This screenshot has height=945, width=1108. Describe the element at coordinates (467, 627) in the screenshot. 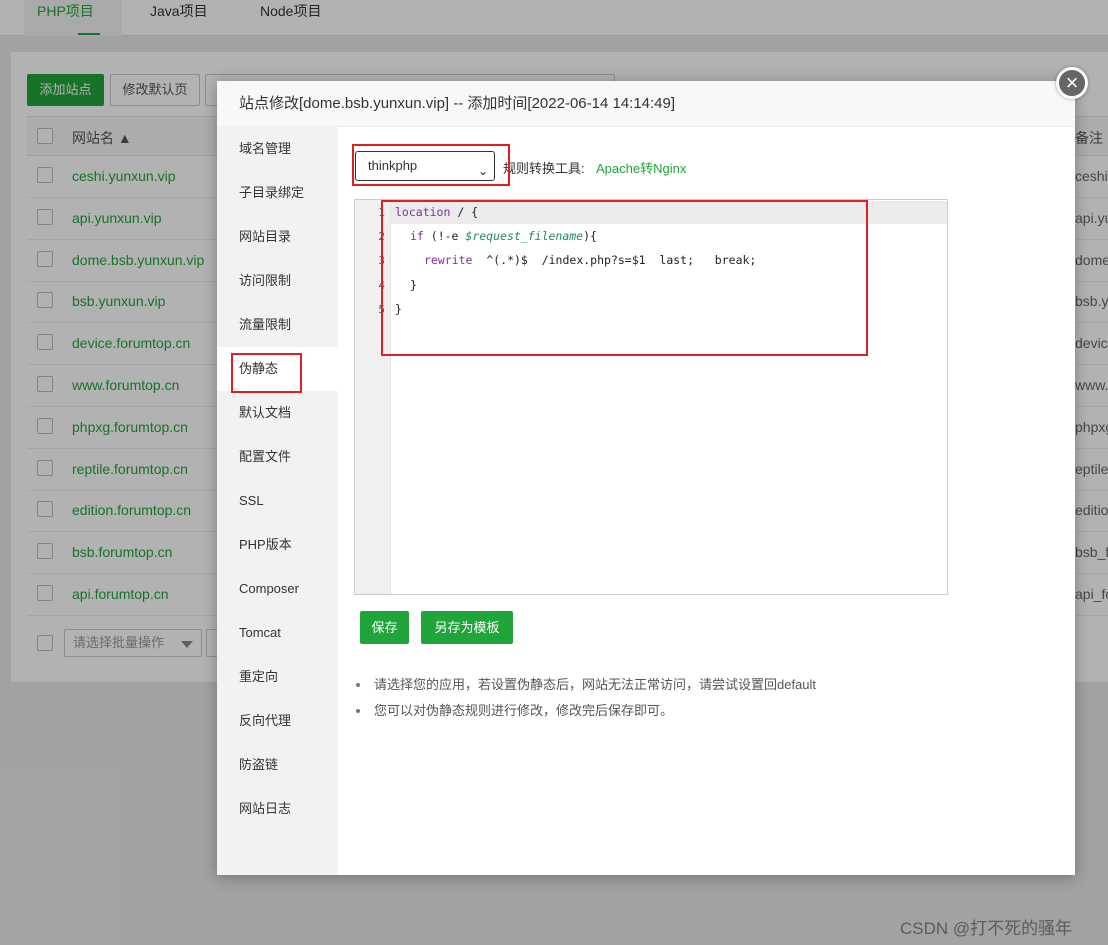

I see `save-as-template-button: 另存为模板` at that location.